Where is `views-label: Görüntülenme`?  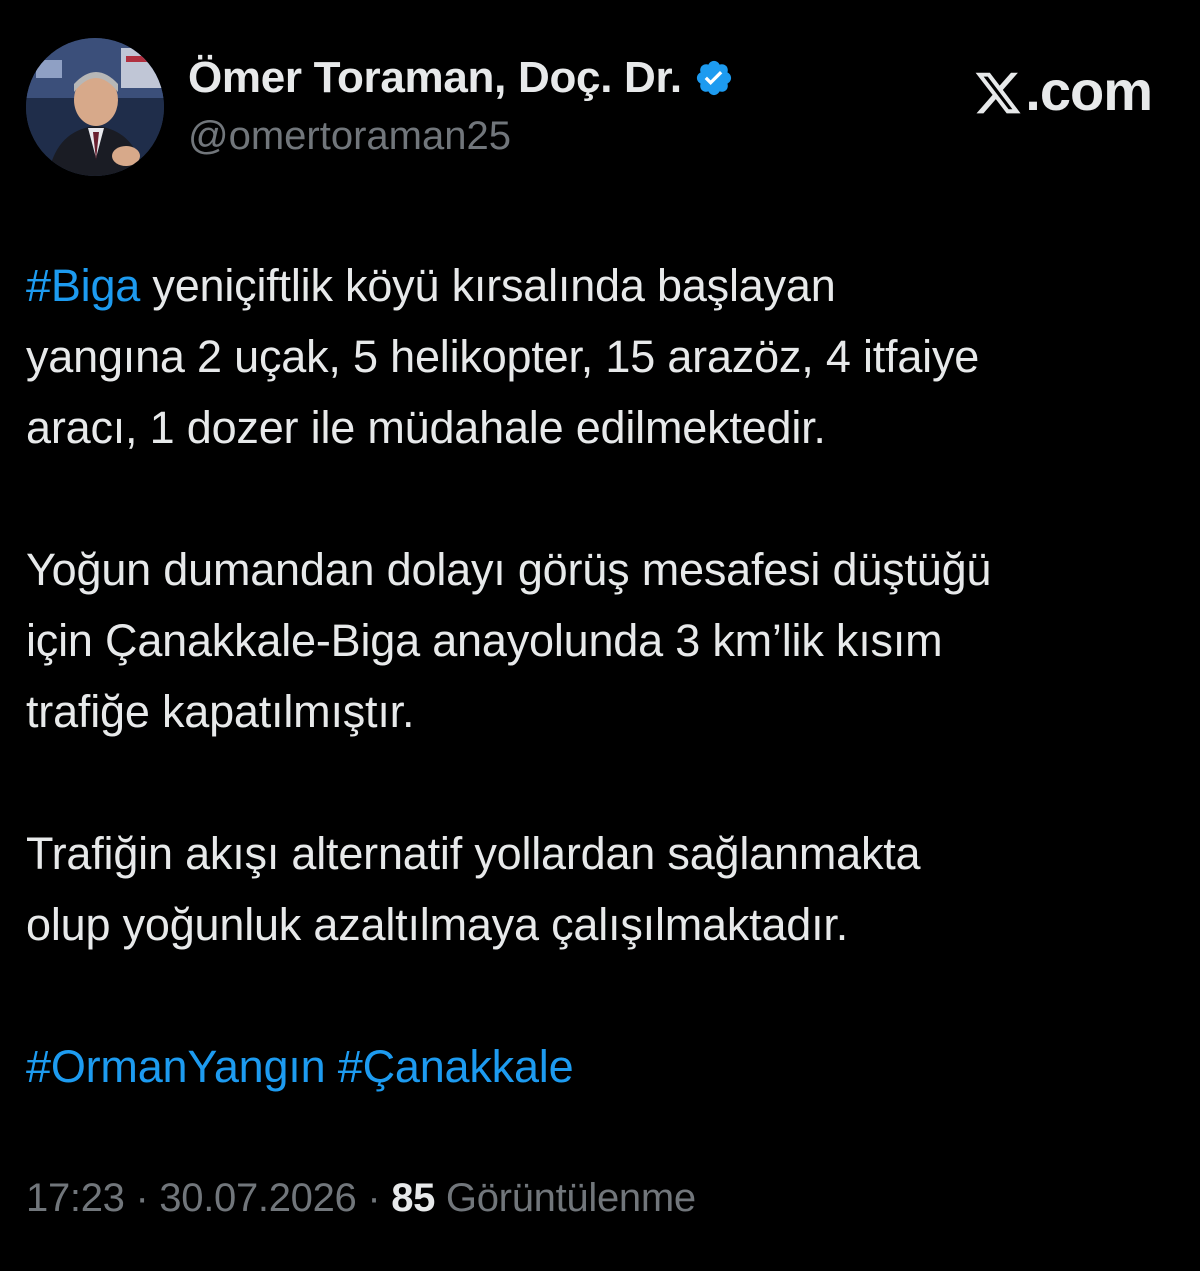 views-label: Görüntülenme is located at coordinates (570, 1198).